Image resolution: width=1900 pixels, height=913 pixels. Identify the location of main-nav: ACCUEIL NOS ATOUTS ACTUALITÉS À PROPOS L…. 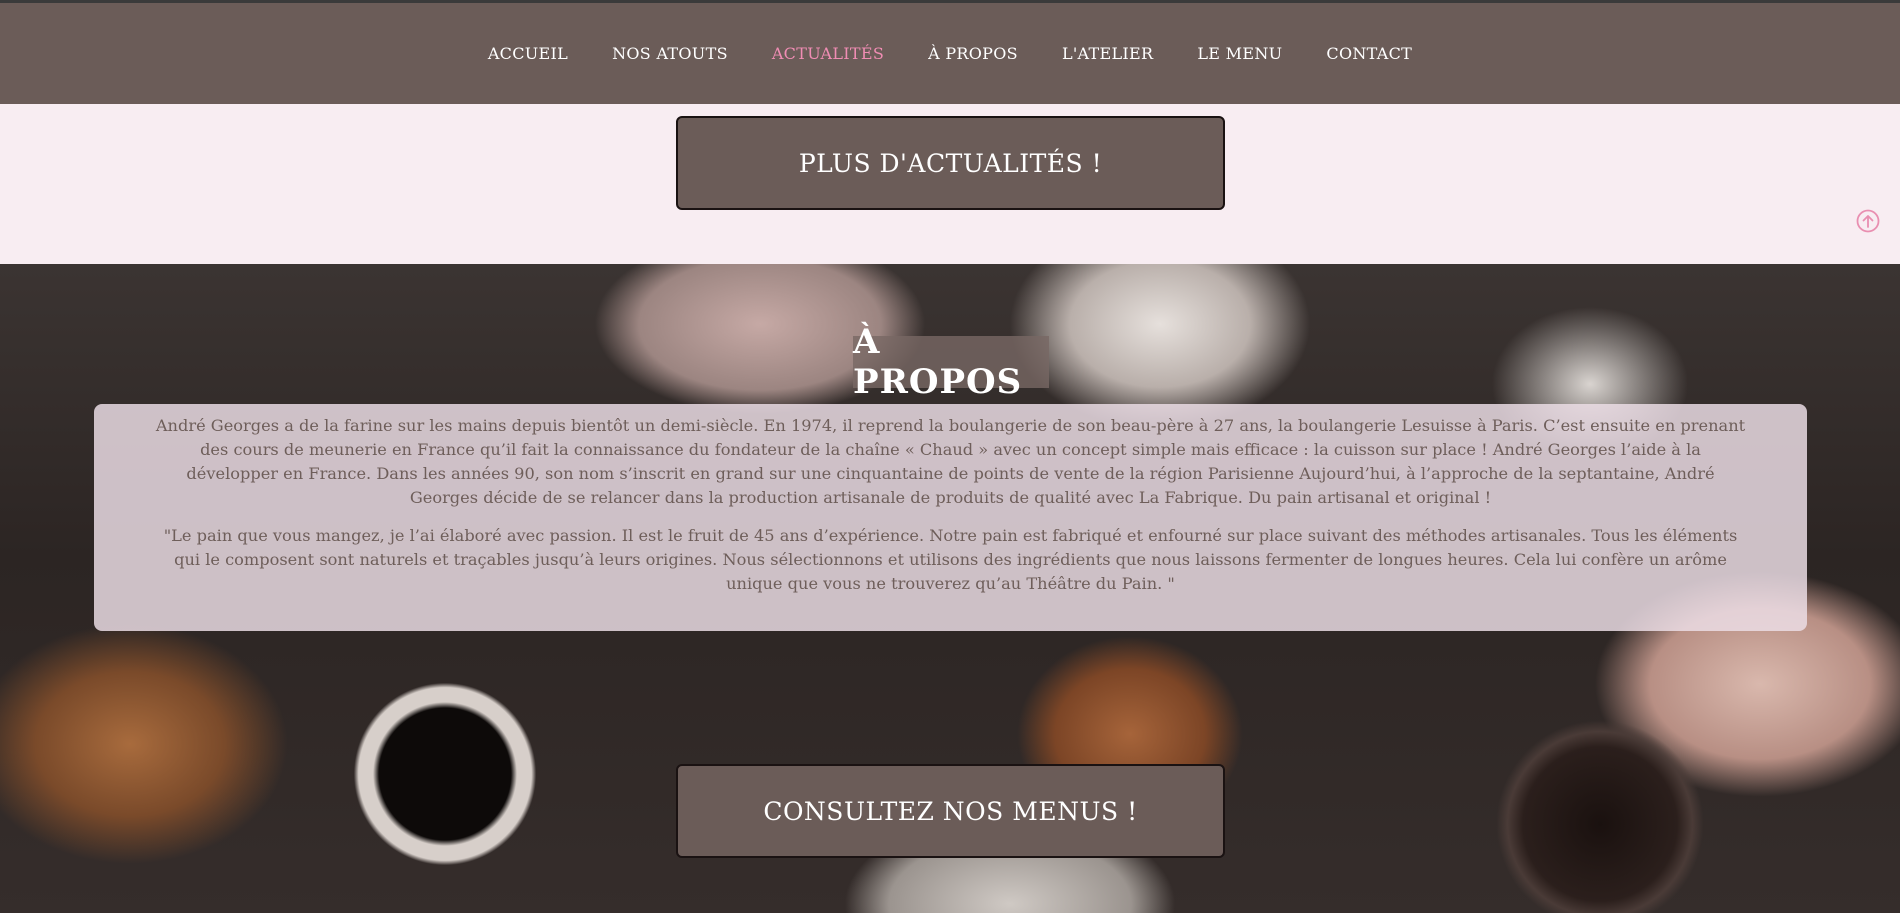
(950, 53).